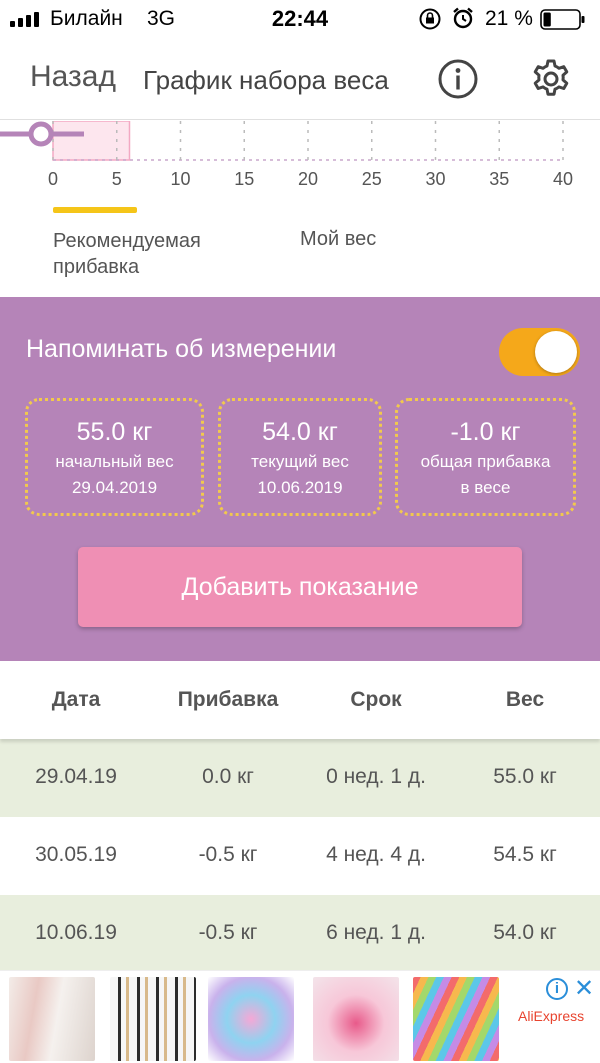  What do you see at coordinates (551, 79) in the screenshot?
I see `gear-icon` at bounding box center [551, 79].